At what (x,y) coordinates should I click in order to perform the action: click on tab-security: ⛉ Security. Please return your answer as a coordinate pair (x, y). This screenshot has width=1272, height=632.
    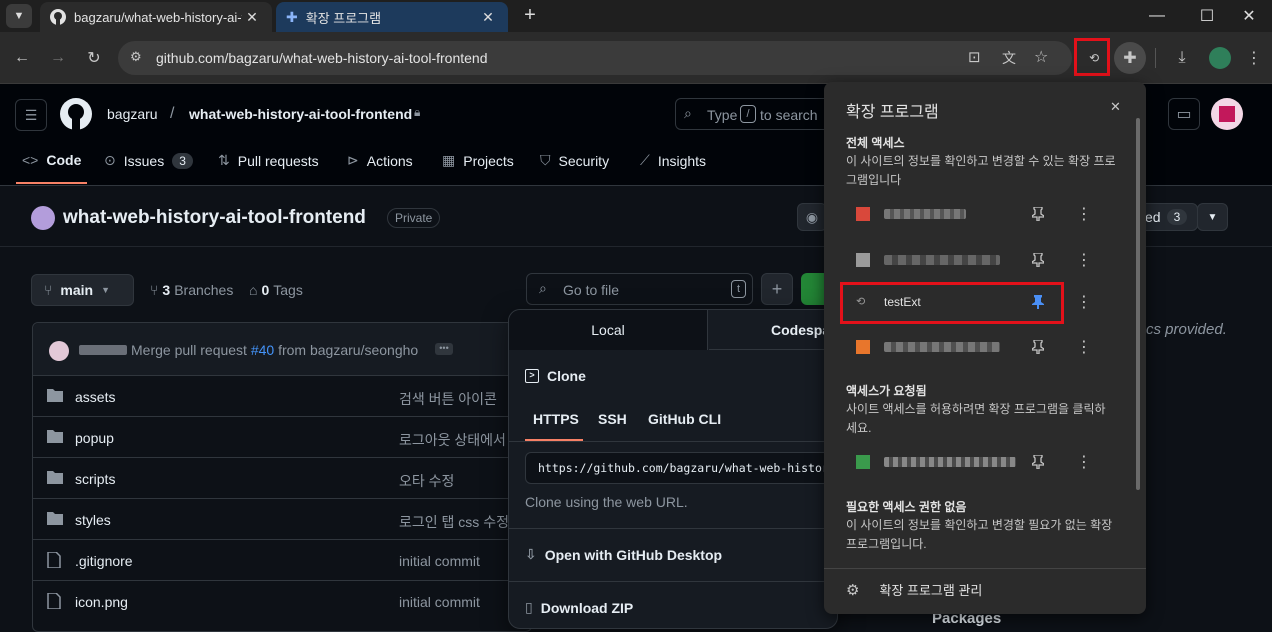
    Looking at the image, I should click on (574, 160).